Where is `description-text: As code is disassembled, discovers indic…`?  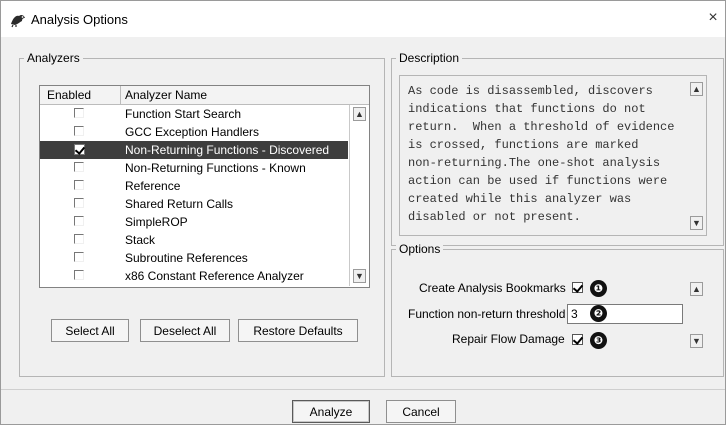
description-text: As code is disassembled, discovers indic… is located at coordinates (541, 154).